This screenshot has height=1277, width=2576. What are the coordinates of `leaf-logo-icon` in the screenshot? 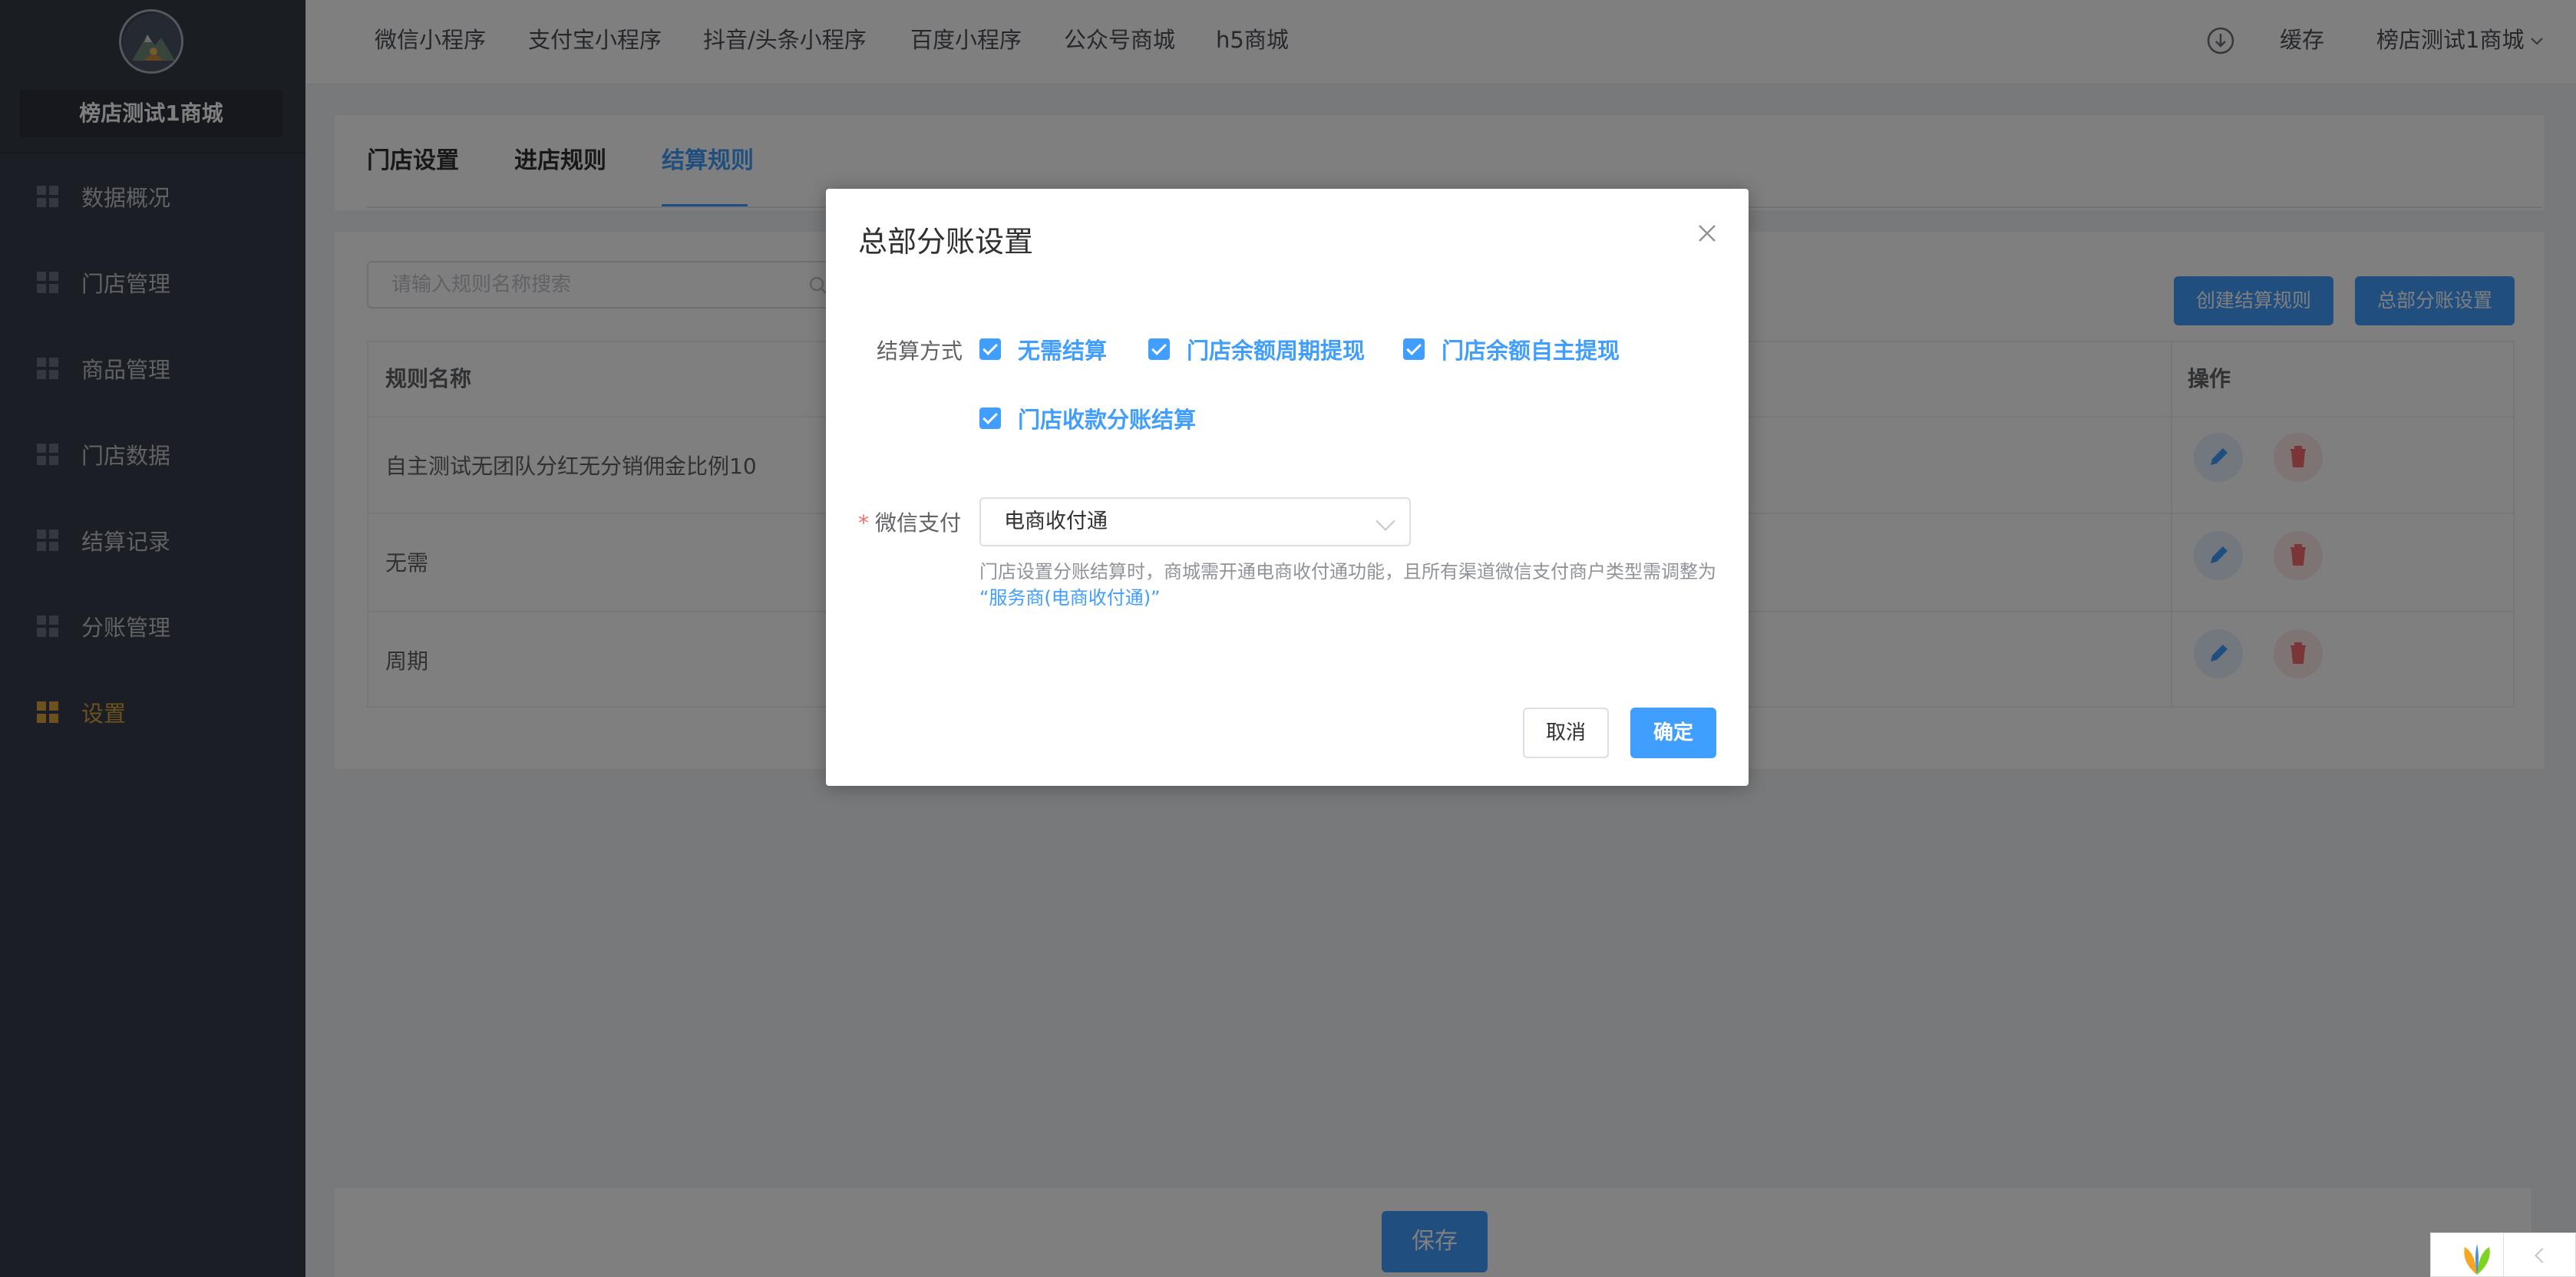 It's located at (2477, 1259).